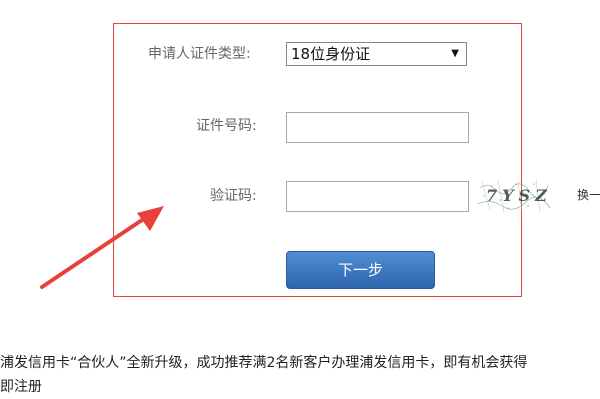  What do you see at coordinates (199, 54) in the screenshot?
I see `id-type-label: 申请人证件类型:` at bounding box center [199, 54].